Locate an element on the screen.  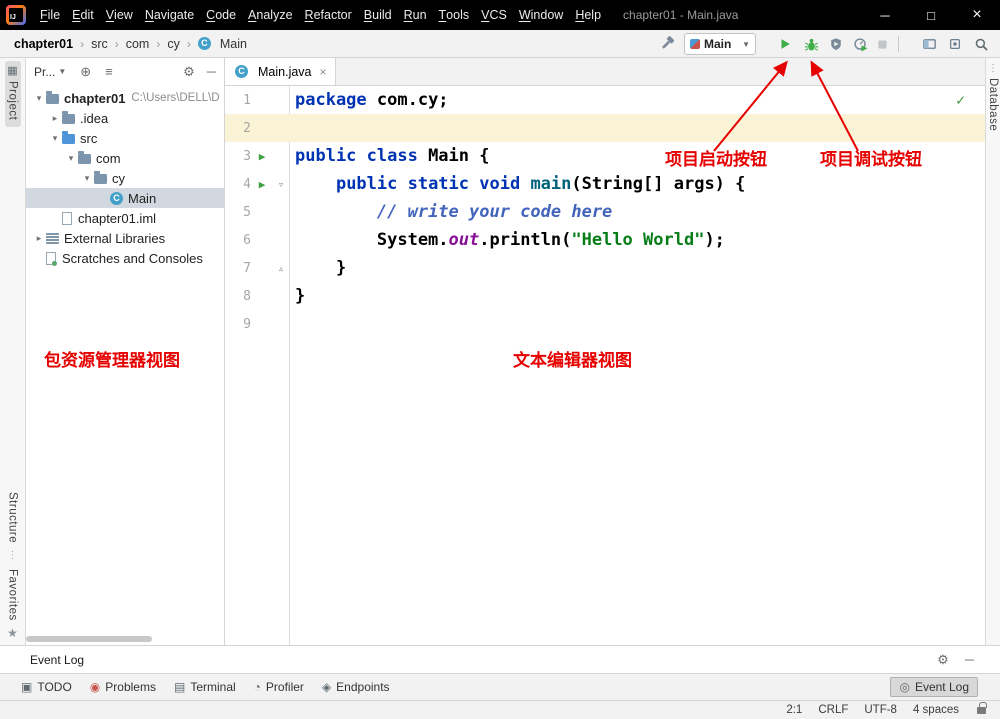
code-text: } is located at coordinates (321, 268).